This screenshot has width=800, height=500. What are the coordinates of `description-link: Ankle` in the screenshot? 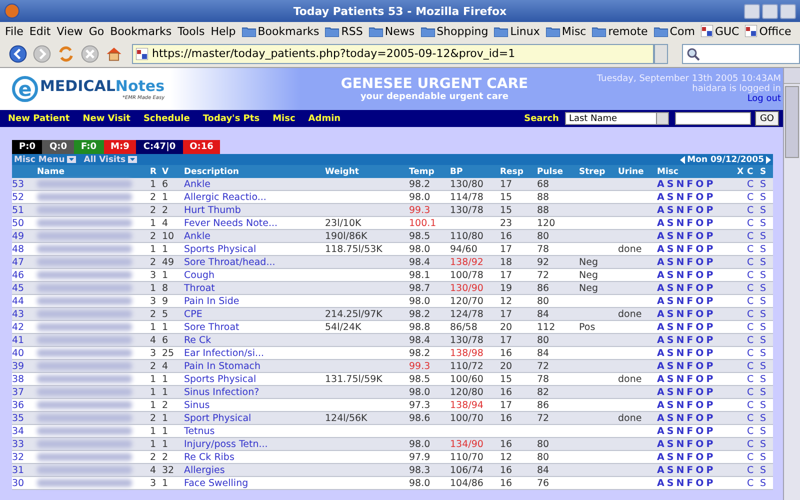 It's located at (254, 236).